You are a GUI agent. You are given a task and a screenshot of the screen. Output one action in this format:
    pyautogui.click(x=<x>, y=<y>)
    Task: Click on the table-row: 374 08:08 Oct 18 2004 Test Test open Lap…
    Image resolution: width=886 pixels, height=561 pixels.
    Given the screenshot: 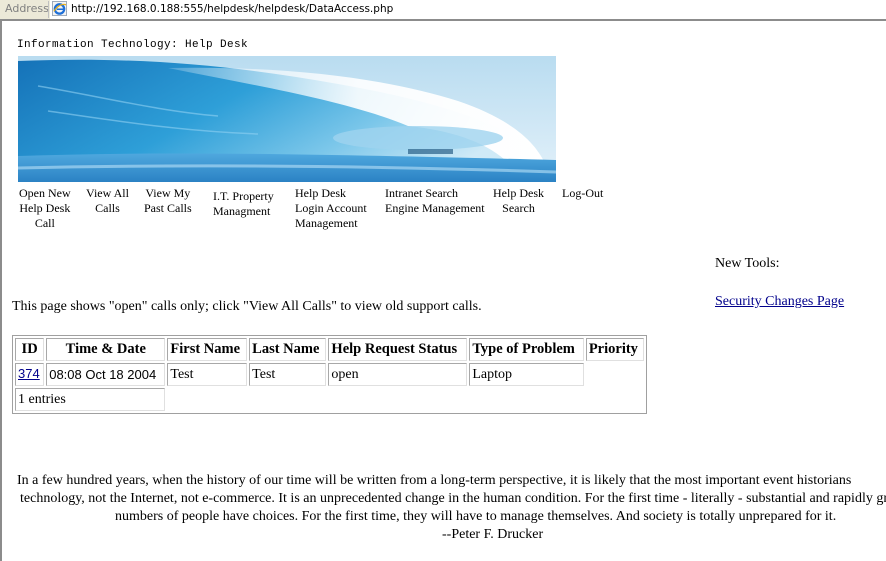 What is the action you would take?
    pyautogui.click(x=329, y=374)
    